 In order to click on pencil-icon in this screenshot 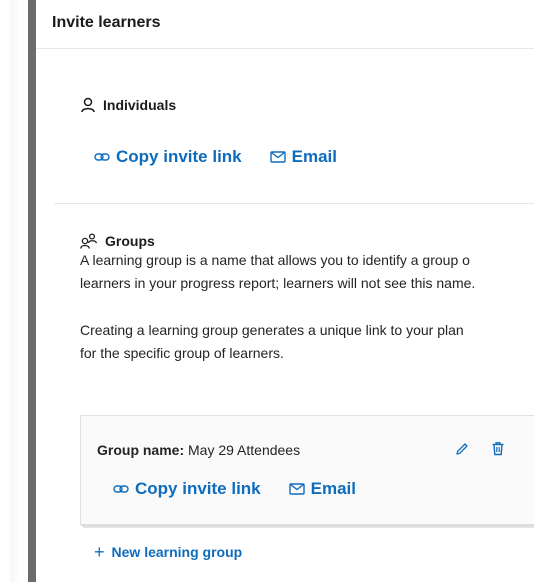, I will do `click(462, 451)`.